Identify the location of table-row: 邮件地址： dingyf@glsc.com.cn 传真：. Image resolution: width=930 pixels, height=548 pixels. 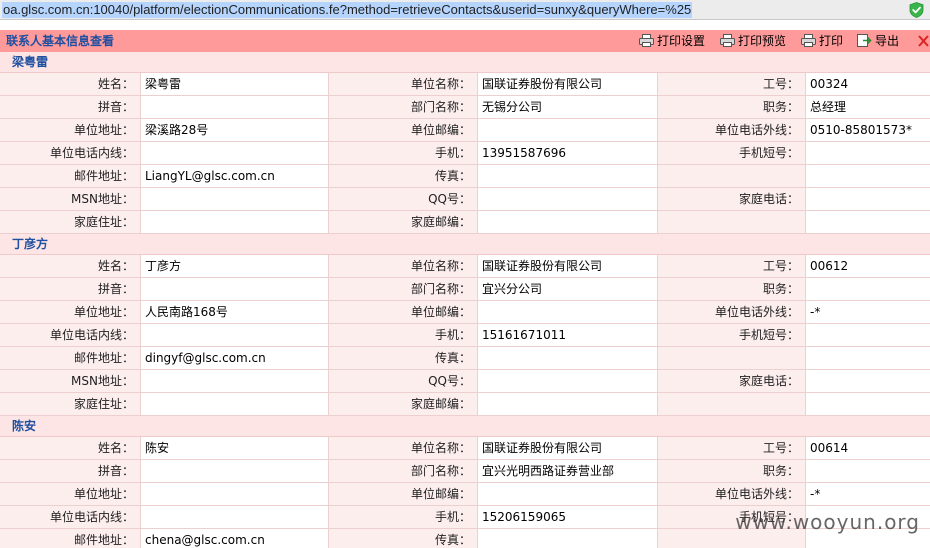
(465, 358).